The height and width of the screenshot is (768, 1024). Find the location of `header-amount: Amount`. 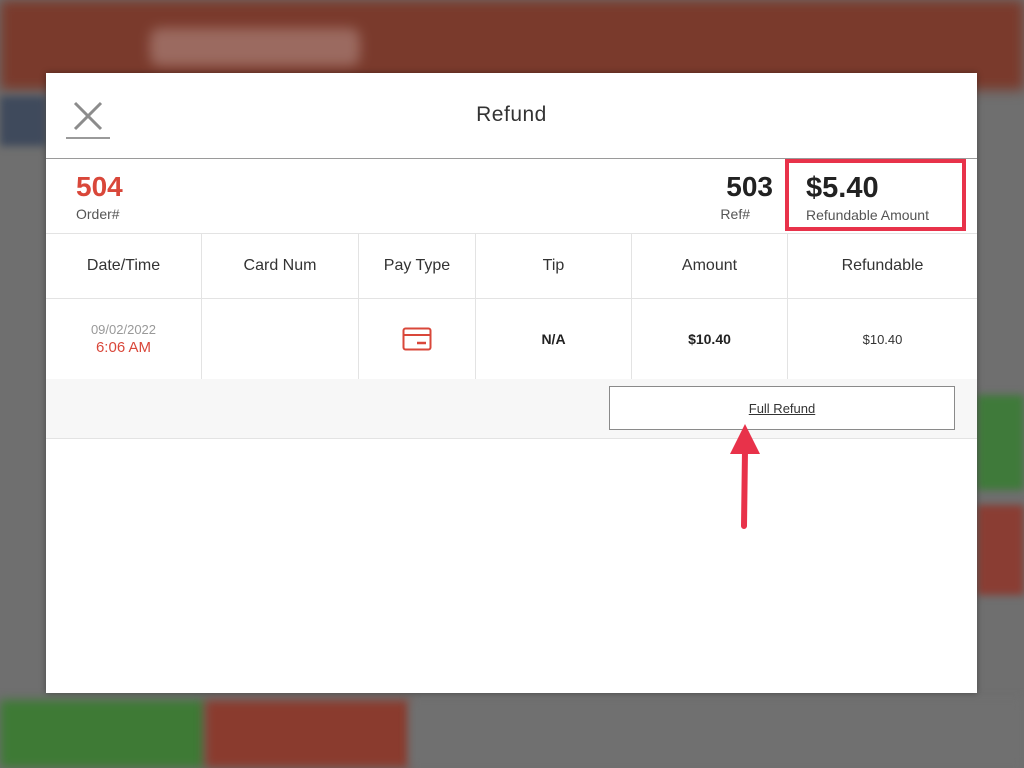

header-amount: Amount is located at coordinates (710, 266).